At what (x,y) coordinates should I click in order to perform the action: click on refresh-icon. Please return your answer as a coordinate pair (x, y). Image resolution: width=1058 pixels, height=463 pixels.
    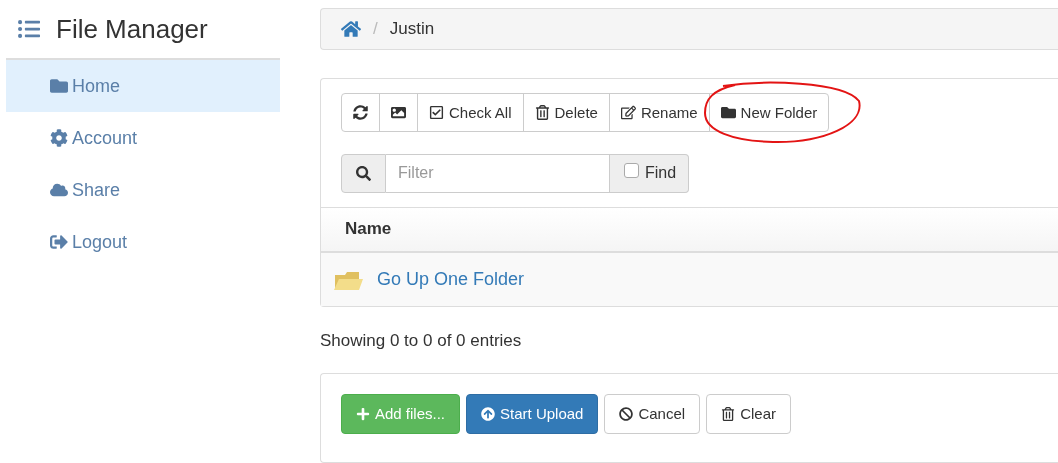
    Looking at the image, I should click on (360, 112).